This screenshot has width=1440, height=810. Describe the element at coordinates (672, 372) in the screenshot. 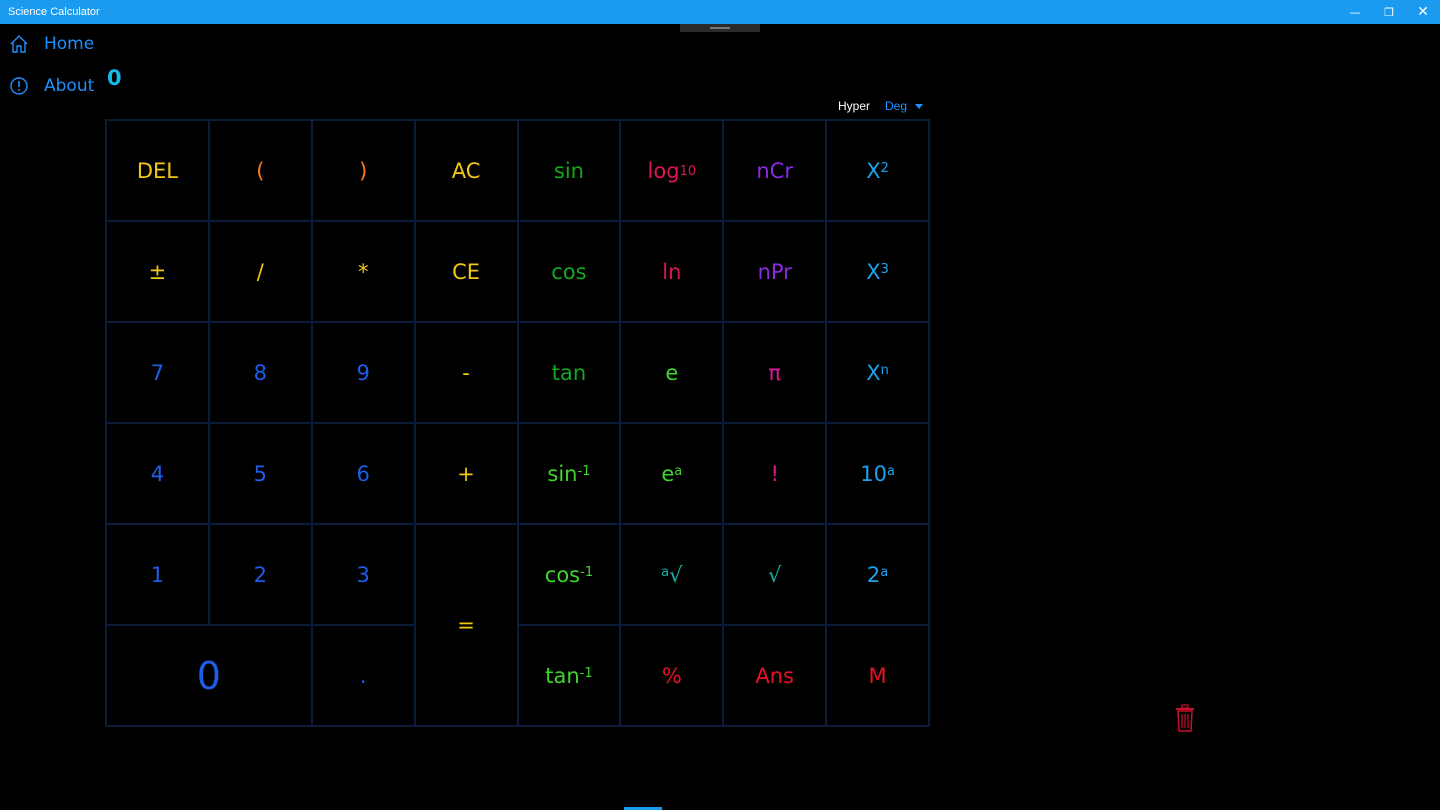

I see `key-e: e` at that location.